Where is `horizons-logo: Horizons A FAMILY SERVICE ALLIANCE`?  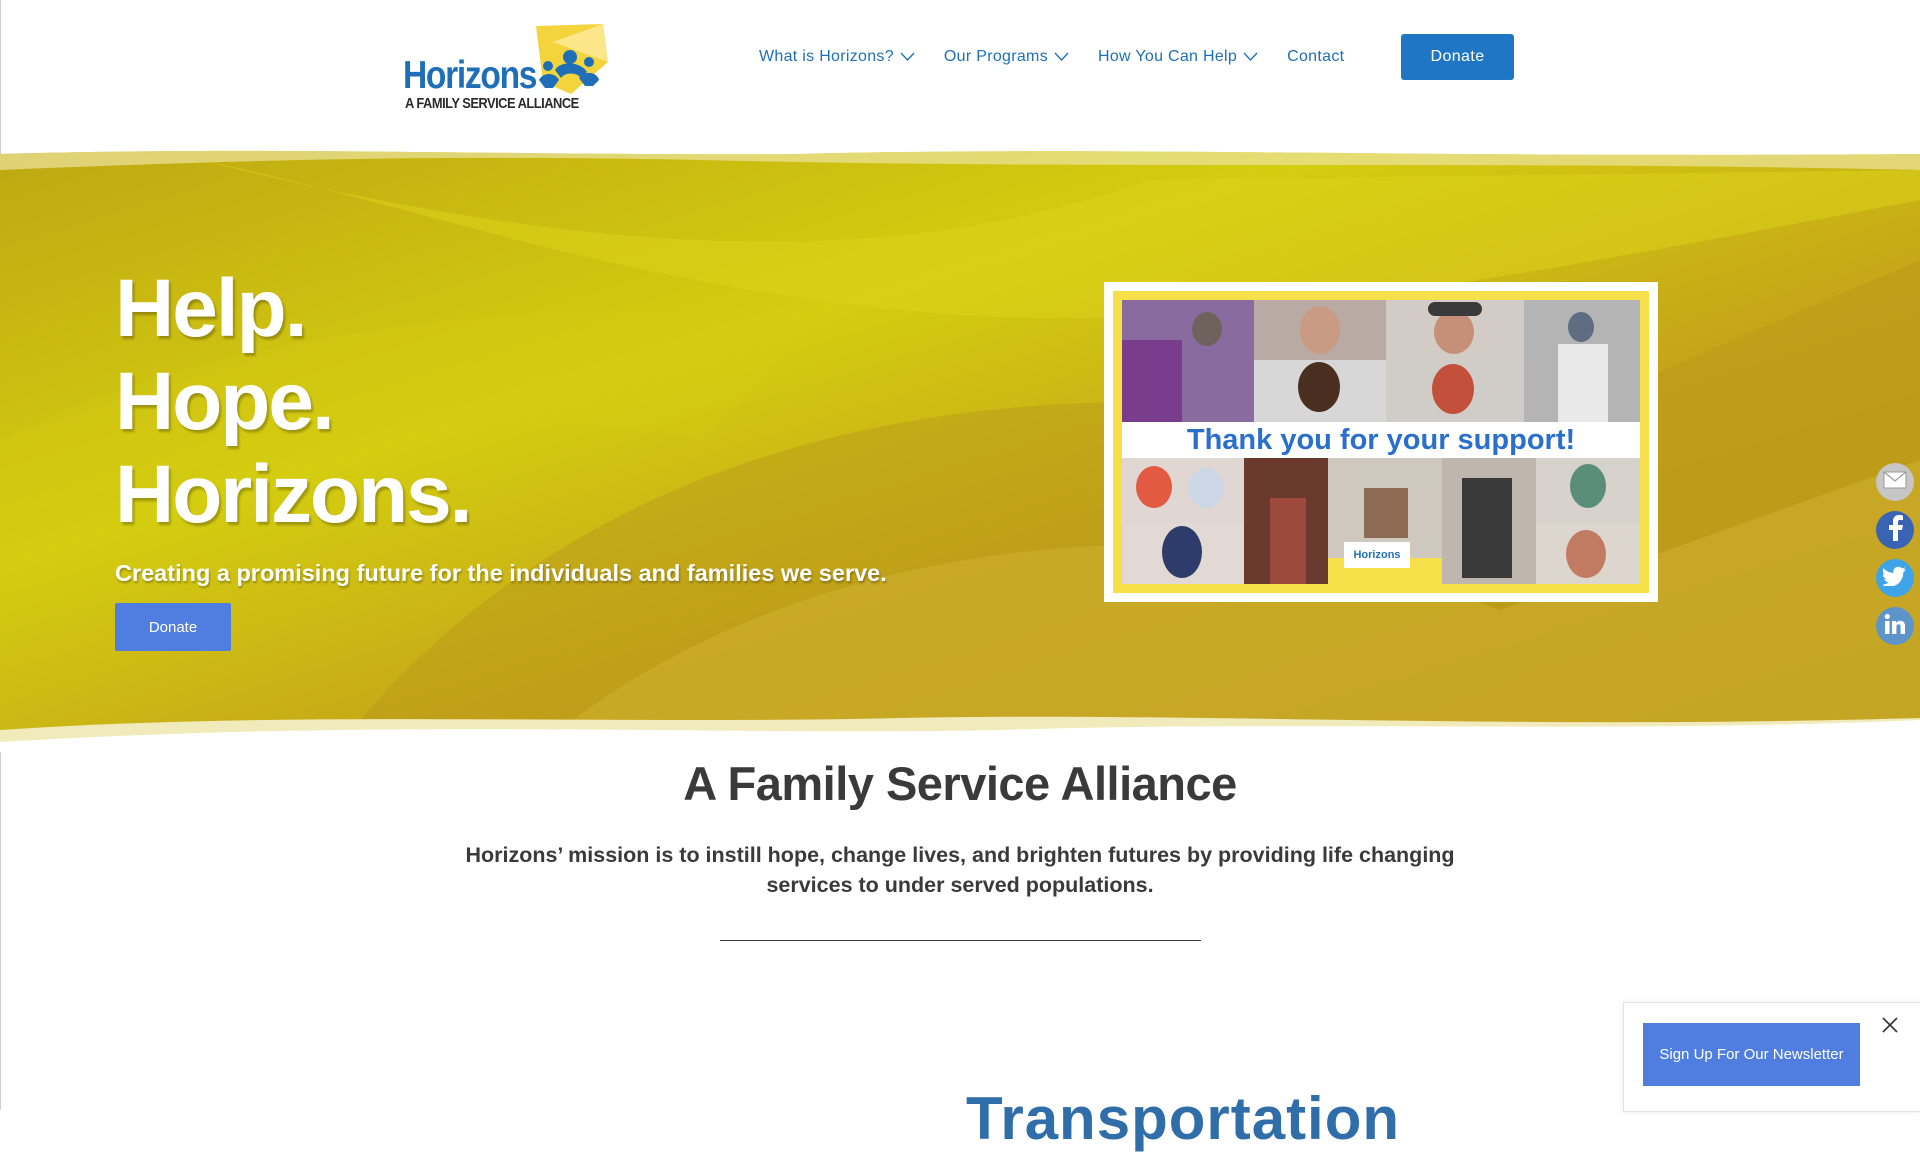
horizons-logo: Horizons A FAMILY SERVICE ALLIANCE is located at coordinates (508, 69).